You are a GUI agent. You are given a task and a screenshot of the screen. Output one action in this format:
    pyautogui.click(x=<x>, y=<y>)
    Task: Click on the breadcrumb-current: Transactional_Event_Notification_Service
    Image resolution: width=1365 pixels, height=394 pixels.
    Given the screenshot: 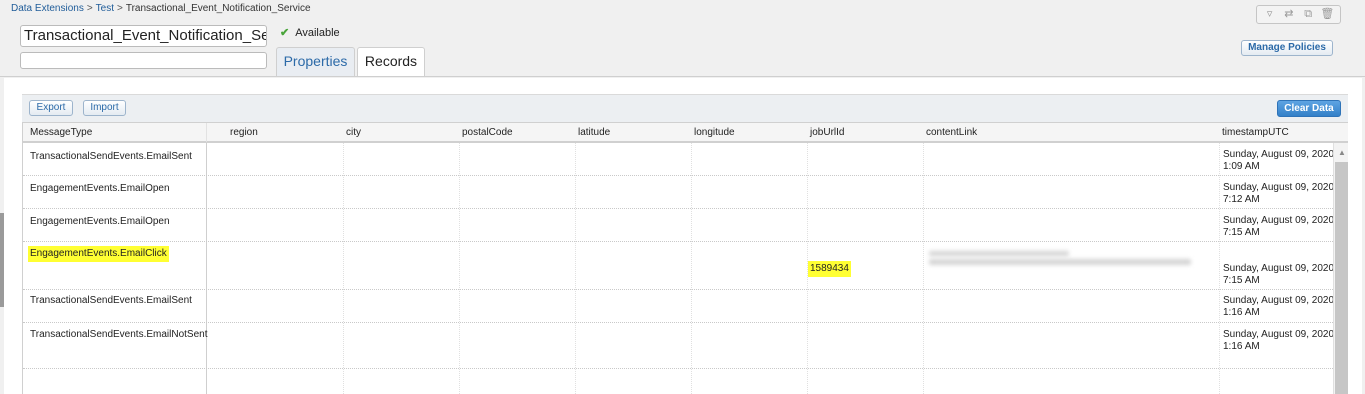 What is the action you would take?
    pyautogui.click(x=218, y=8)
    